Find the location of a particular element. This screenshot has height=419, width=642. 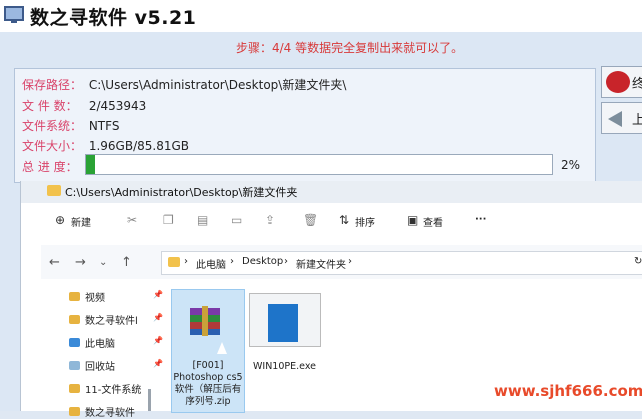

sidebar-scrollbar is located at coordinates (149, 400).